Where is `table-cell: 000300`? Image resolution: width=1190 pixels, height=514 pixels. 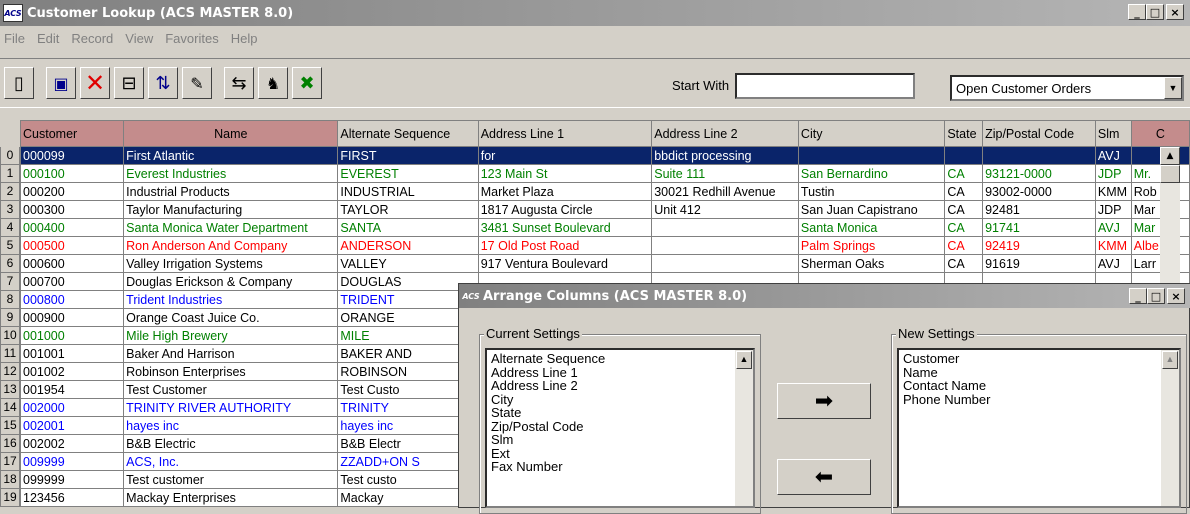
table-cell: 000300 is located at coordinates (72, 209).